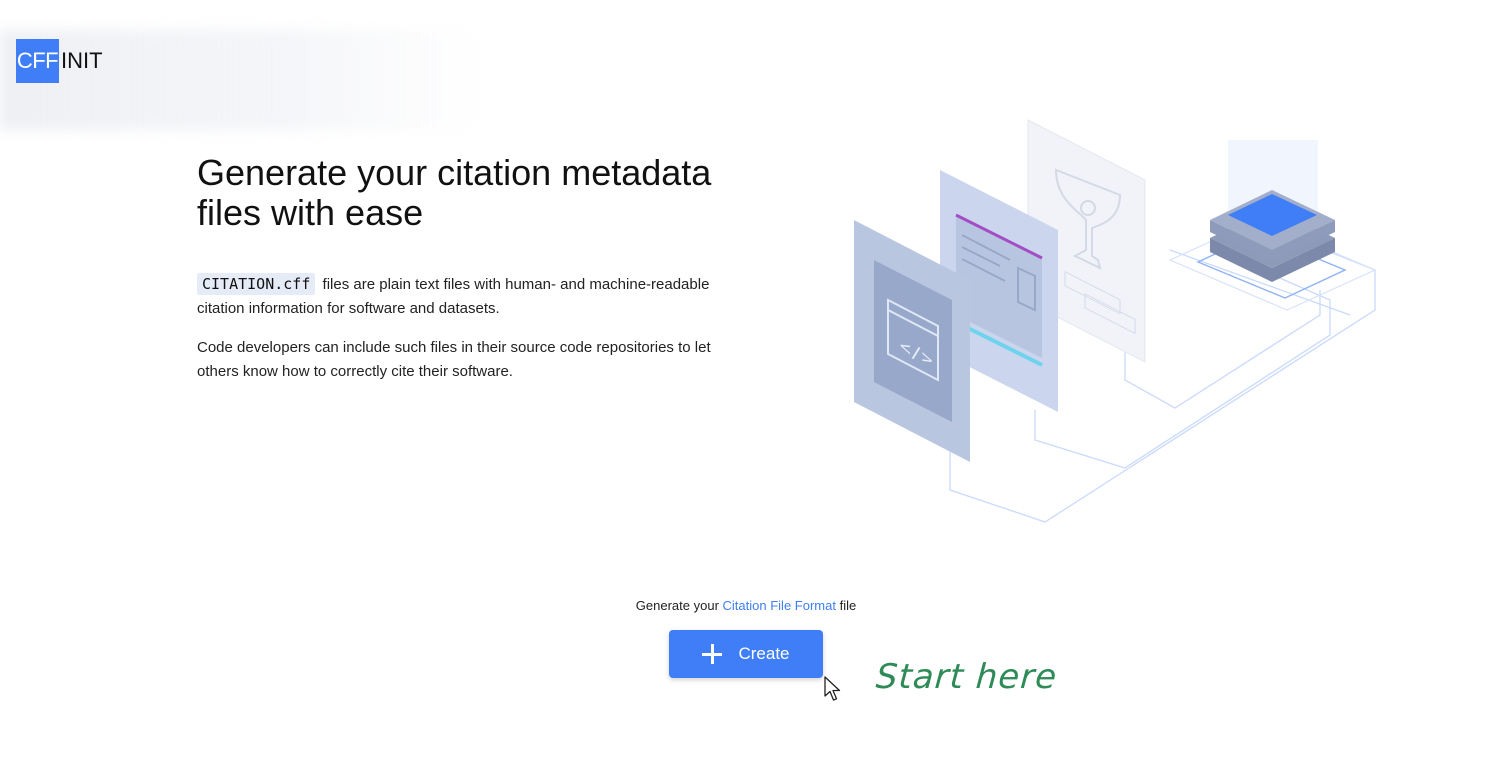  I want to click on create-button: Create, so click(746, 654).